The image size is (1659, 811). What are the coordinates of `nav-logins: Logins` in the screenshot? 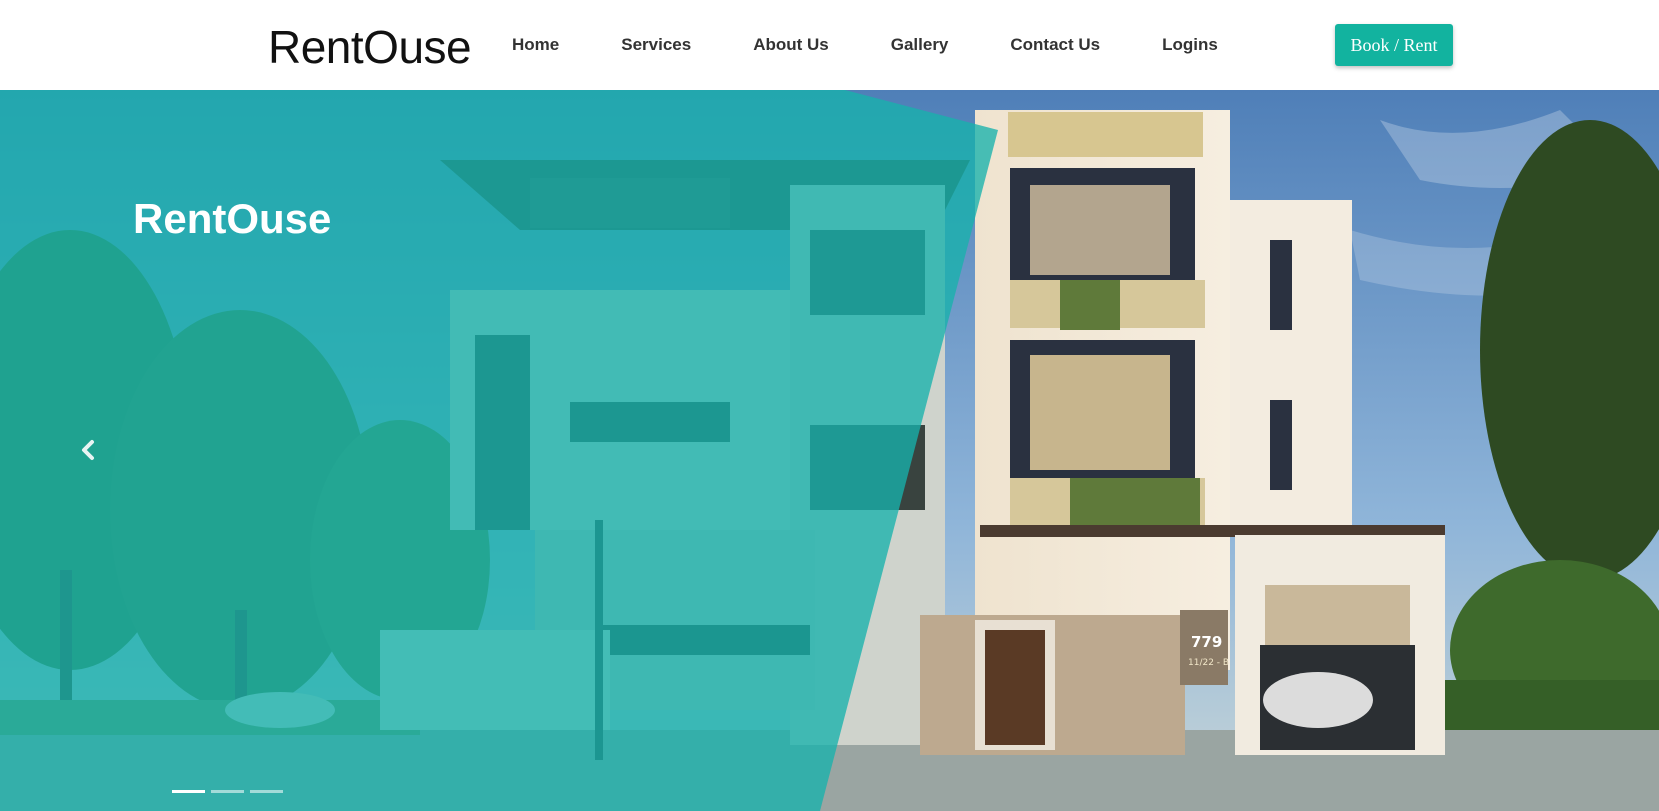 It's located at (1190, 45).